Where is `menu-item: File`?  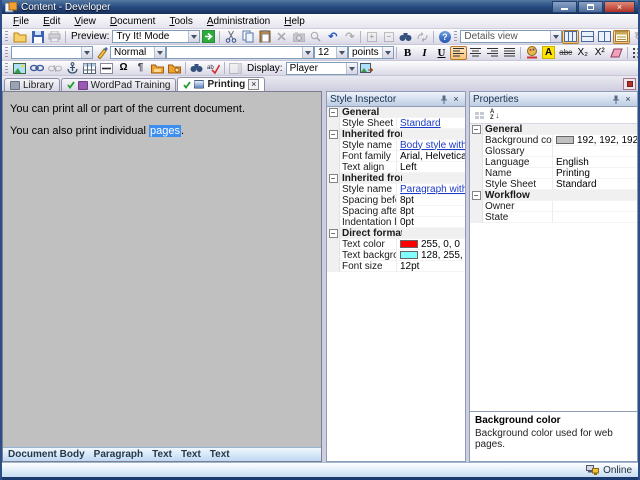
menu-item: File is located at coordinates (21, 21).